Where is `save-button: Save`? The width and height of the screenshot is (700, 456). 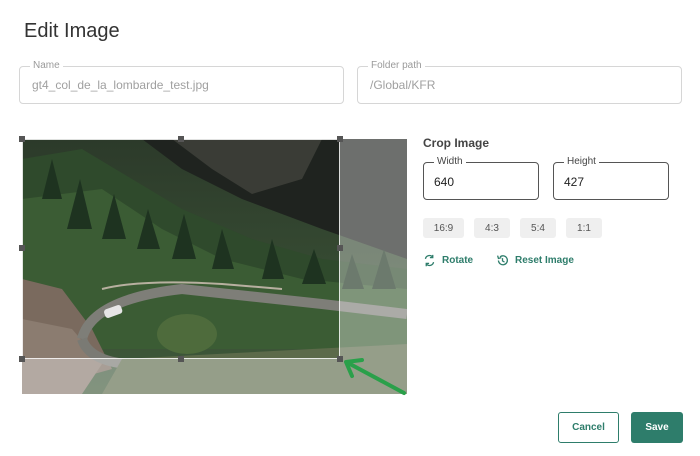
save-button: Save is located at coordinates (657, 427).